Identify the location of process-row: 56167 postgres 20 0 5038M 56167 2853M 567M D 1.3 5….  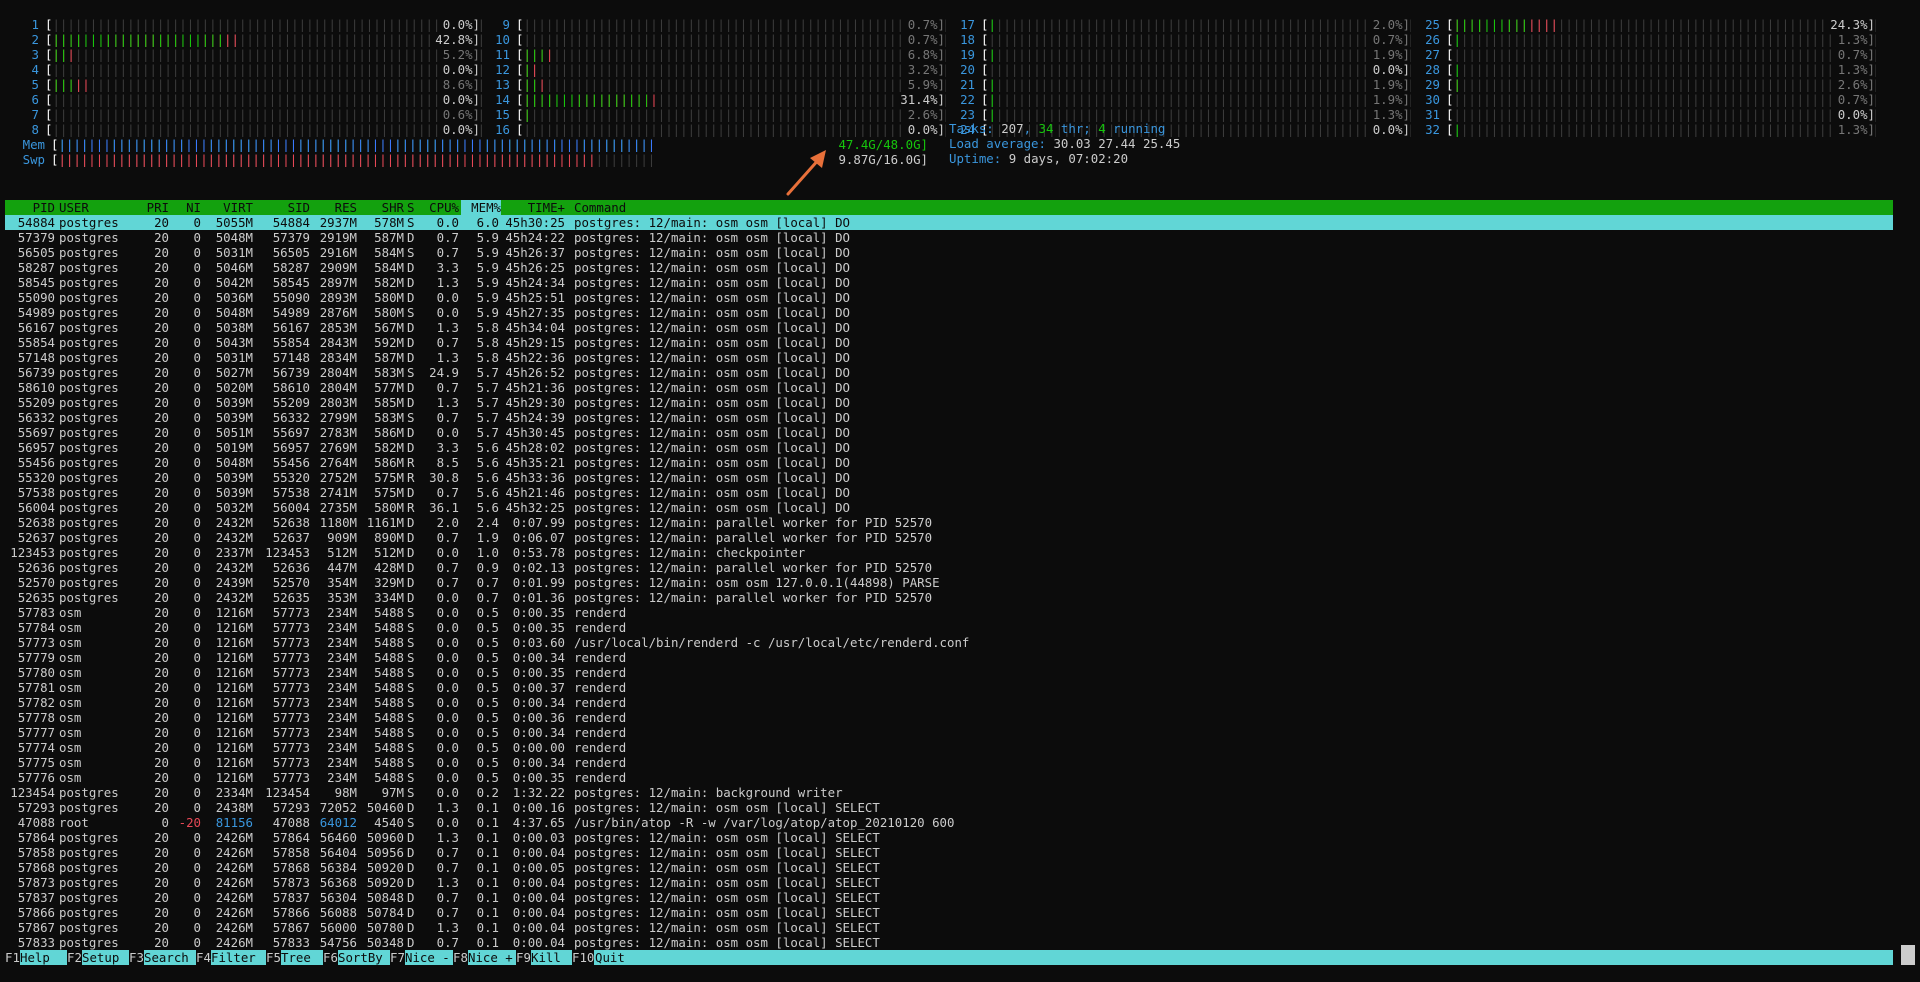
(949, 327).